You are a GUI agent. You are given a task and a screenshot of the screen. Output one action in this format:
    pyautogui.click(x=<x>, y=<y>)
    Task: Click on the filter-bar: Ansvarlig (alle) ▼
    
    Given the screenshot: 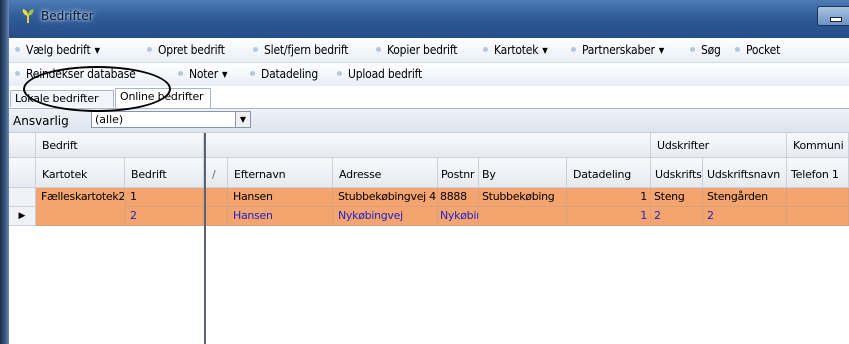 What is the action you would take?
    pyautogui.click(x=429, y=121)
    